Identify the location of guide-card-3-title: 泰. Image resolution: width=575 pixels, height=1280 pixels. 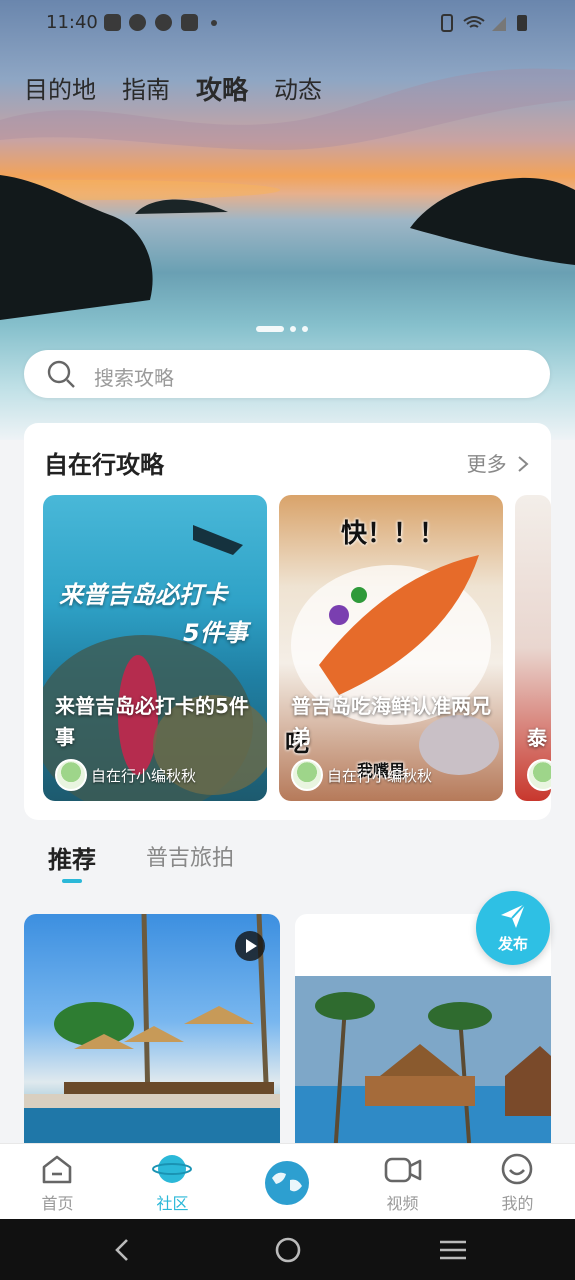
(537, 738).